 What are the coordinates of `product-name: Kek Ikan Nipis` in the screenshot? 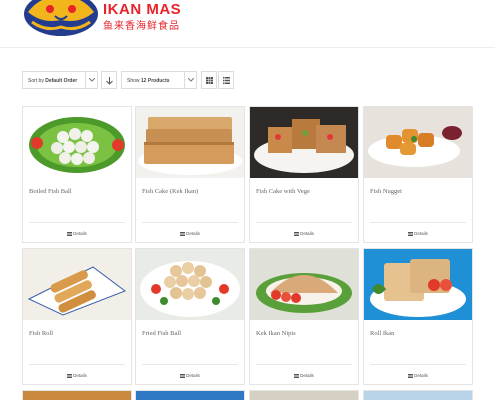 It's located at (276, 333).